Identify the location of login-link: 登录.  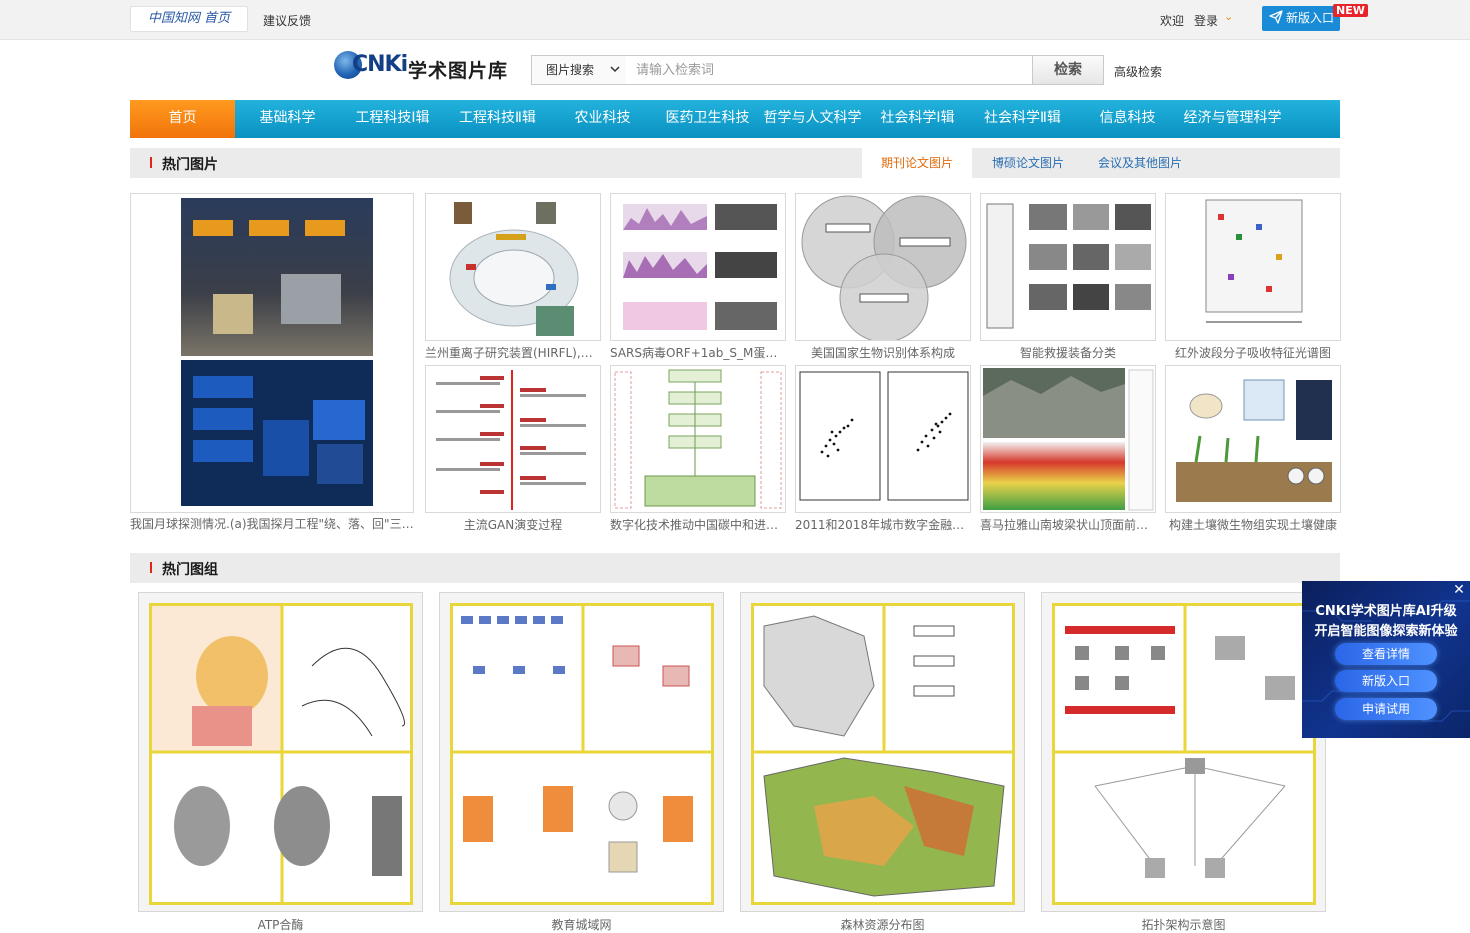
(1206, 20).